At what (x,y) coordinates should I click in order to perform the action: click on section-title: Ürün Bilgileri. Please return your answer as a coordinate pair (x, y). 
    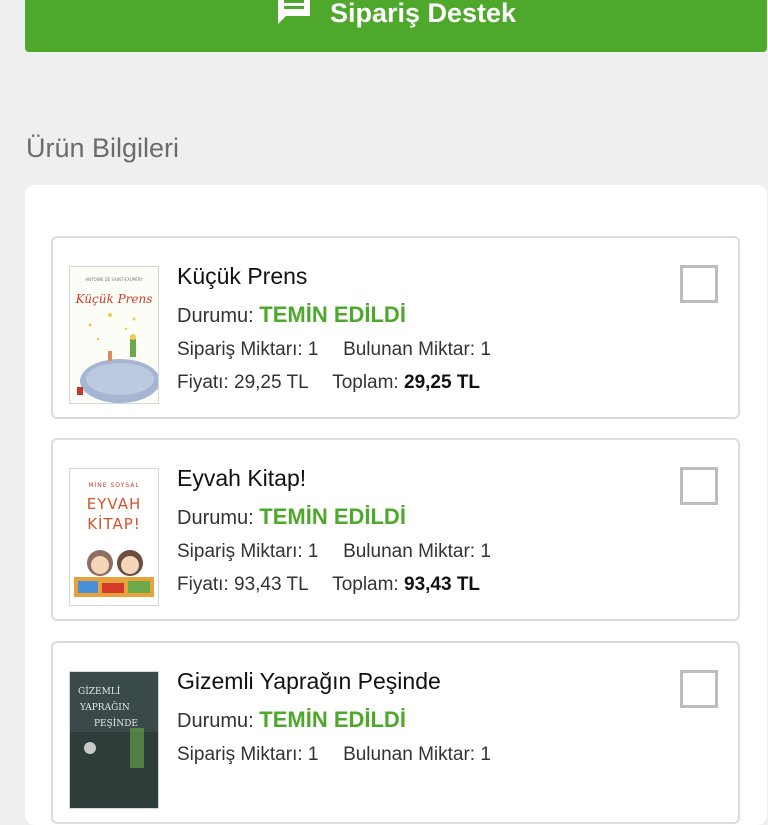
    Looking at the image, I should click on (103, 148).